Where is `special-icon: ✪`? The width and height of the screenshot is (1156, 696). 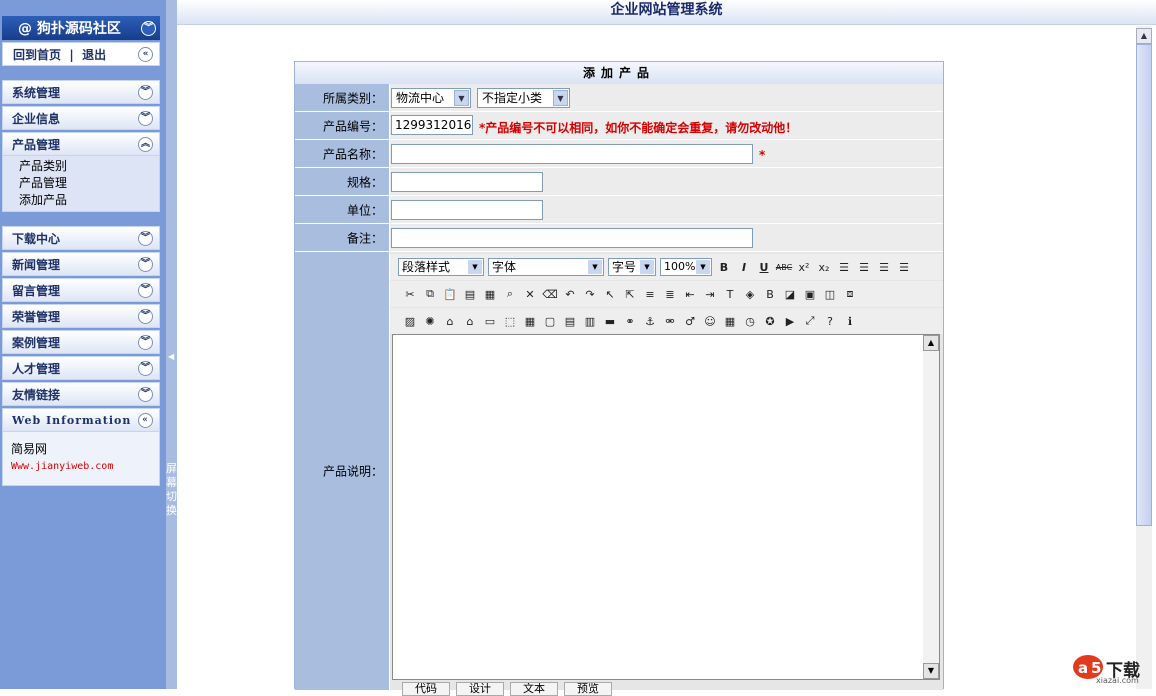 special-icon: ✪ is located at coordinates (770, 321).